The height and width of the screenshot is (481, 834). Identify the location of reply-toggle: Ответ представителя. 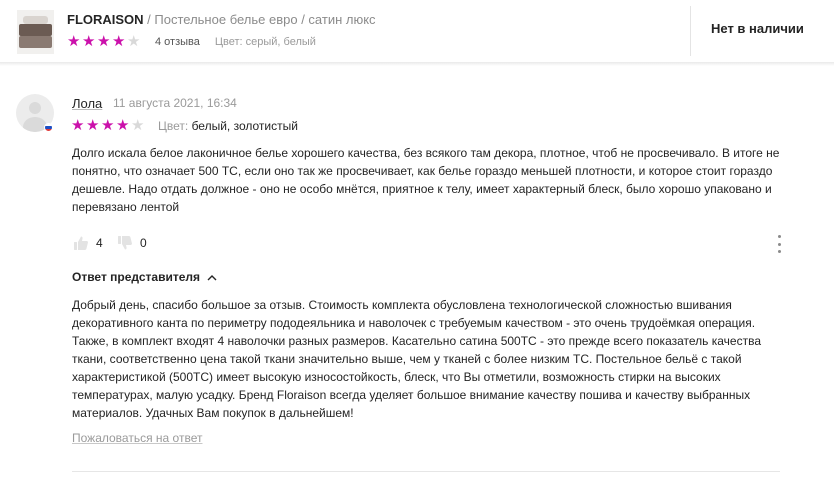
(144, 277).